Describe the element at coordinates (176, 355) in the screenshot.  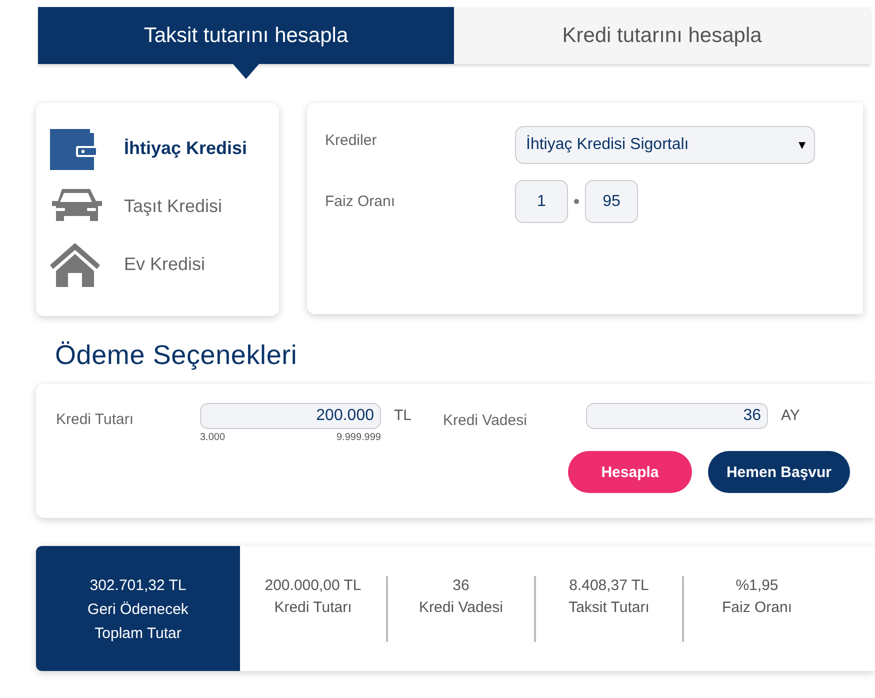
I see `section-title: Ödeme Seçenekleri` at that location.